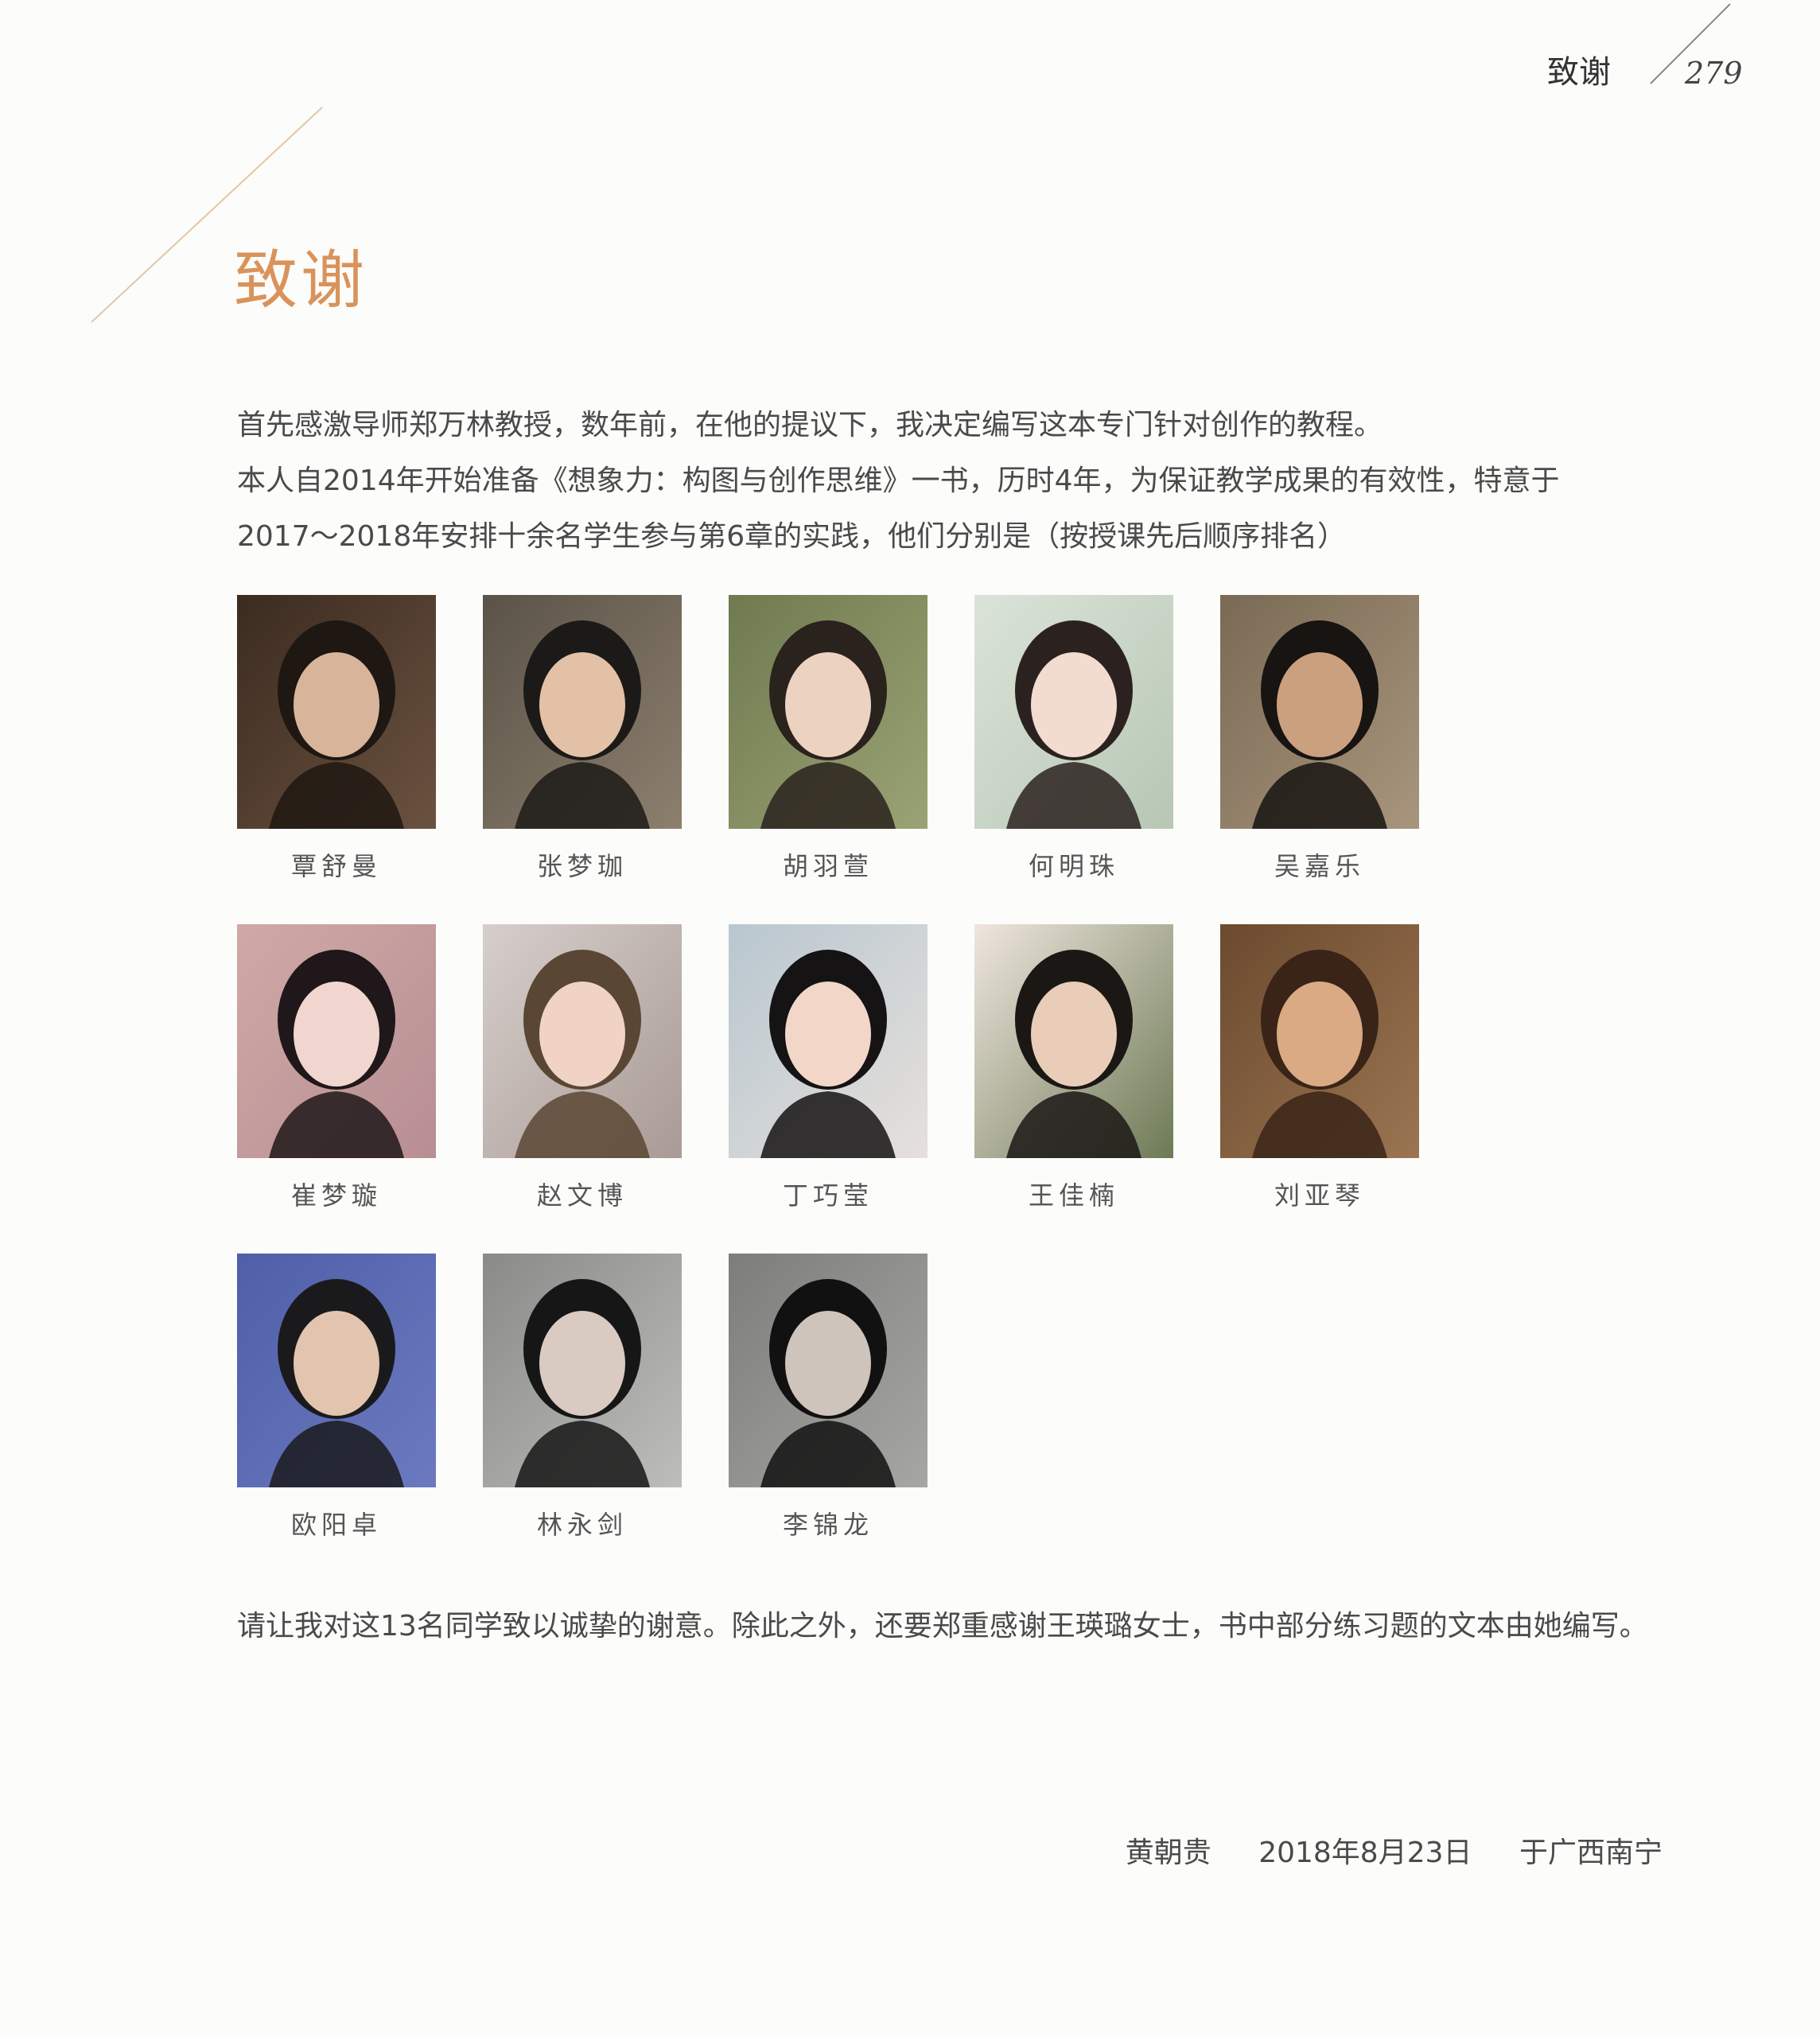  What do you see at coordinates (827, 866) in the screenshot?
I see `student-name: 胡羽萱` at bounding box center [827, 866].